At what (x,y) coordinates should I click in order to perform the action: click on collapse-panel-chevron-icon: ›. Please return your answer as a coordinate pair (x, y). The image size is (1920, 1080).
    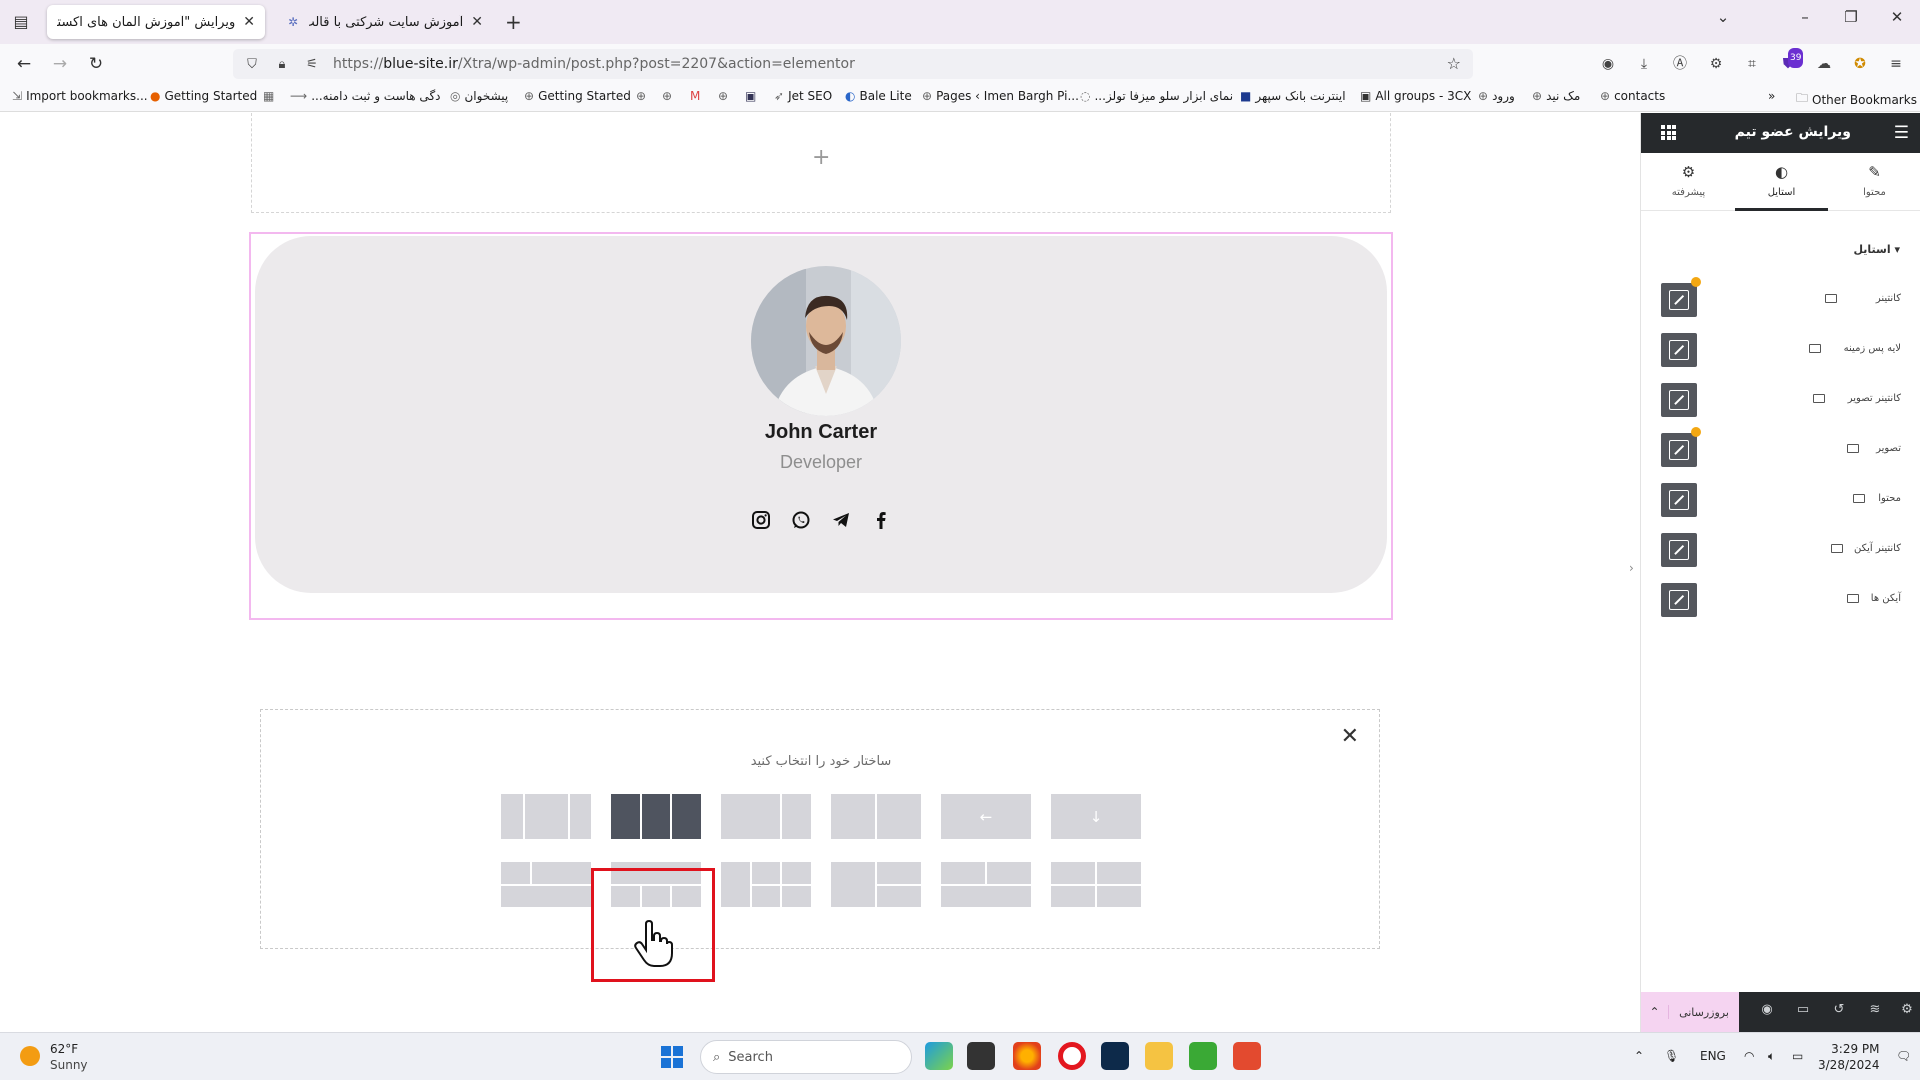
    Looking at the image, I should click on (1631, 568).